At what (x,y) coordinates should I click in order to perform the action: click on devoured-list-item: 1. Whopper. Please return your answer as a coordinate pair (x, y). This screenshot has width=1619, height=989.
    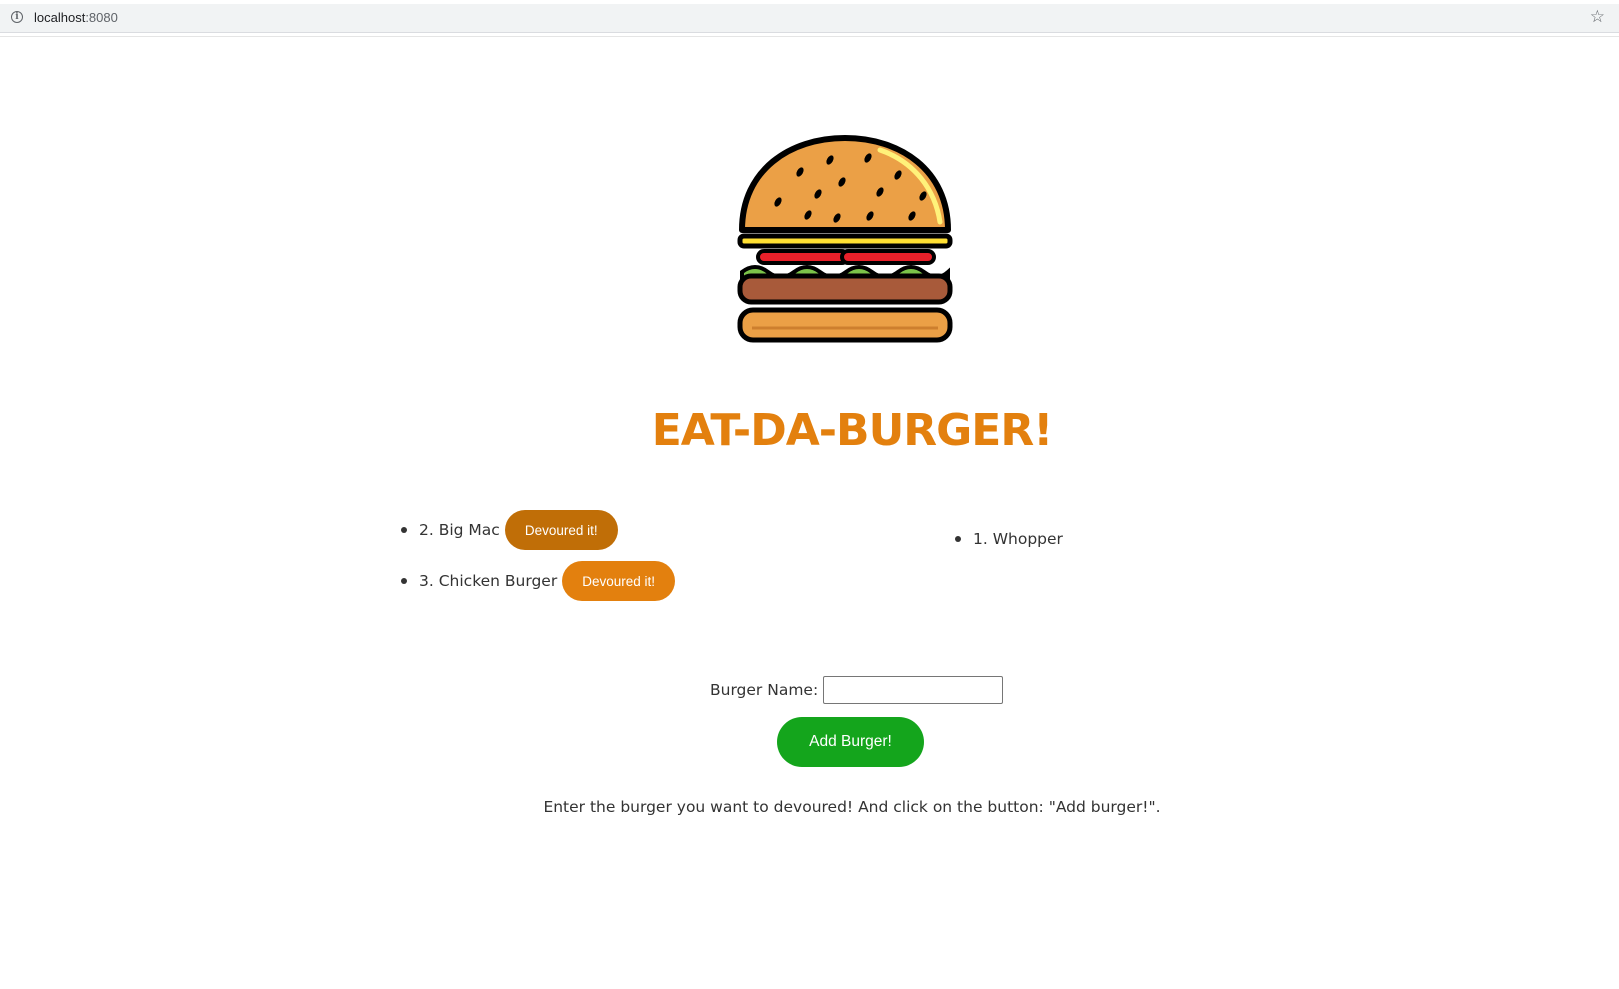
    Looking at the image, I should click on (1009, 539).